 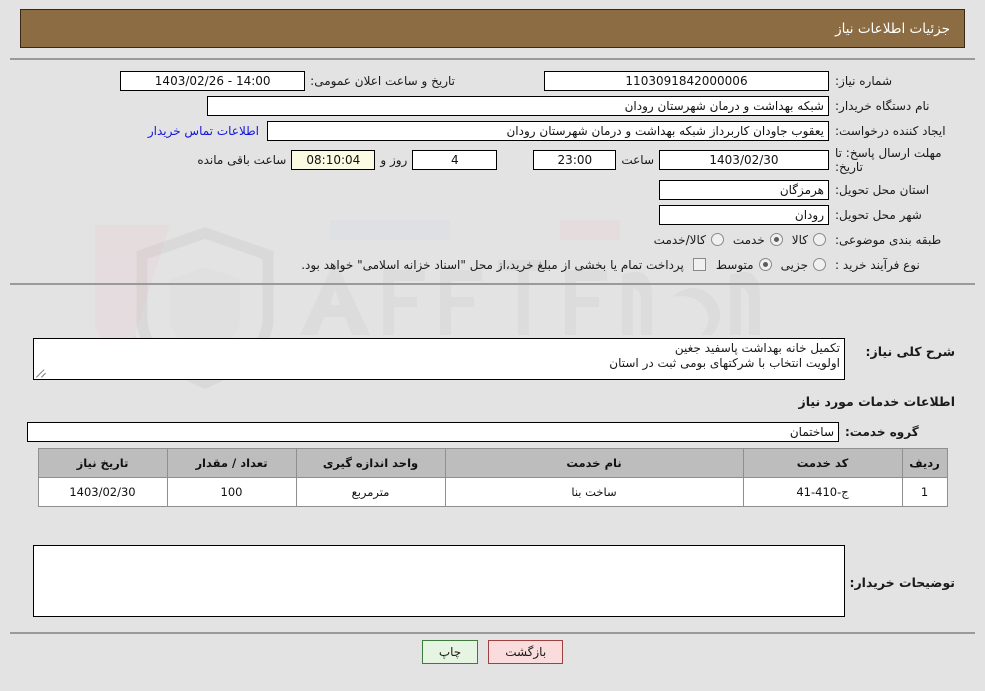 I want to click on table-cell-1: ج-410-41, so click(x=822, y=492).